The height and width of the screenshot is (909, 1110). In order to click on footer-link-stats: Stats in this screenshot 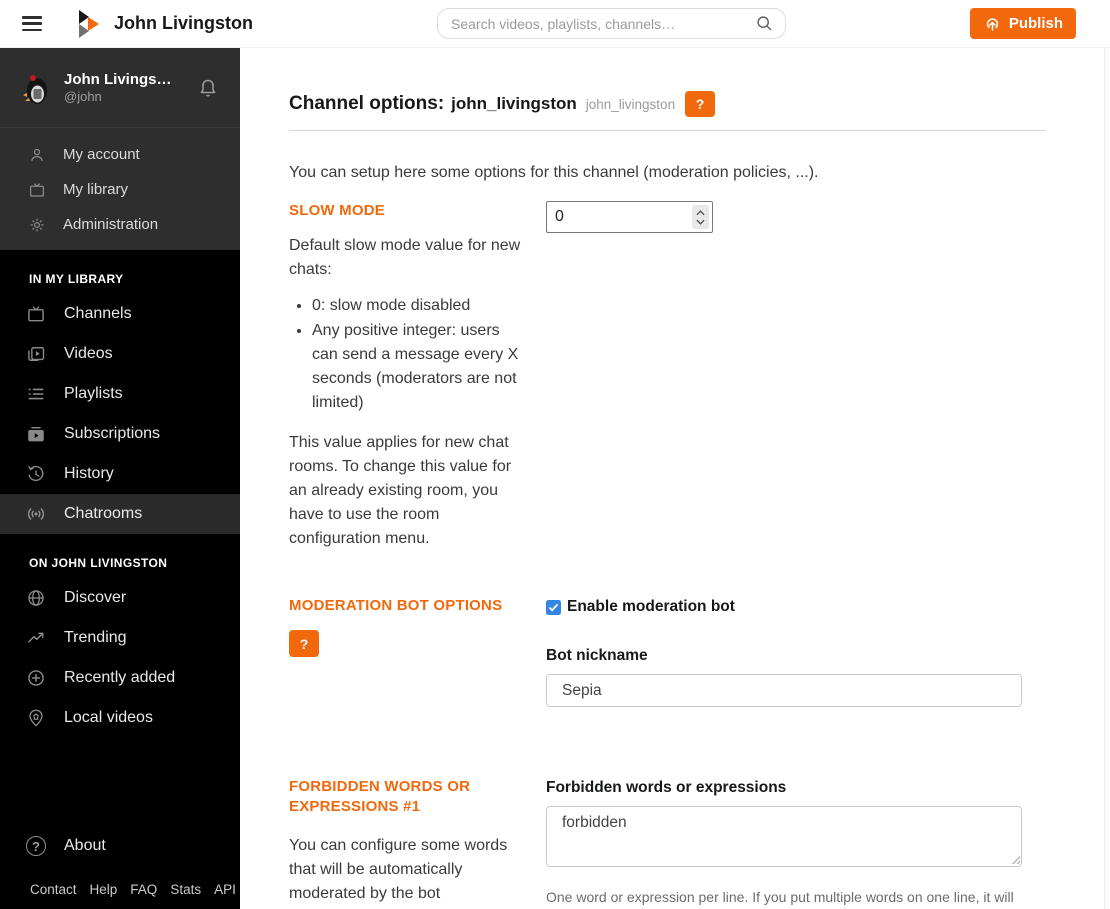, I will do `click(185, 889)`.